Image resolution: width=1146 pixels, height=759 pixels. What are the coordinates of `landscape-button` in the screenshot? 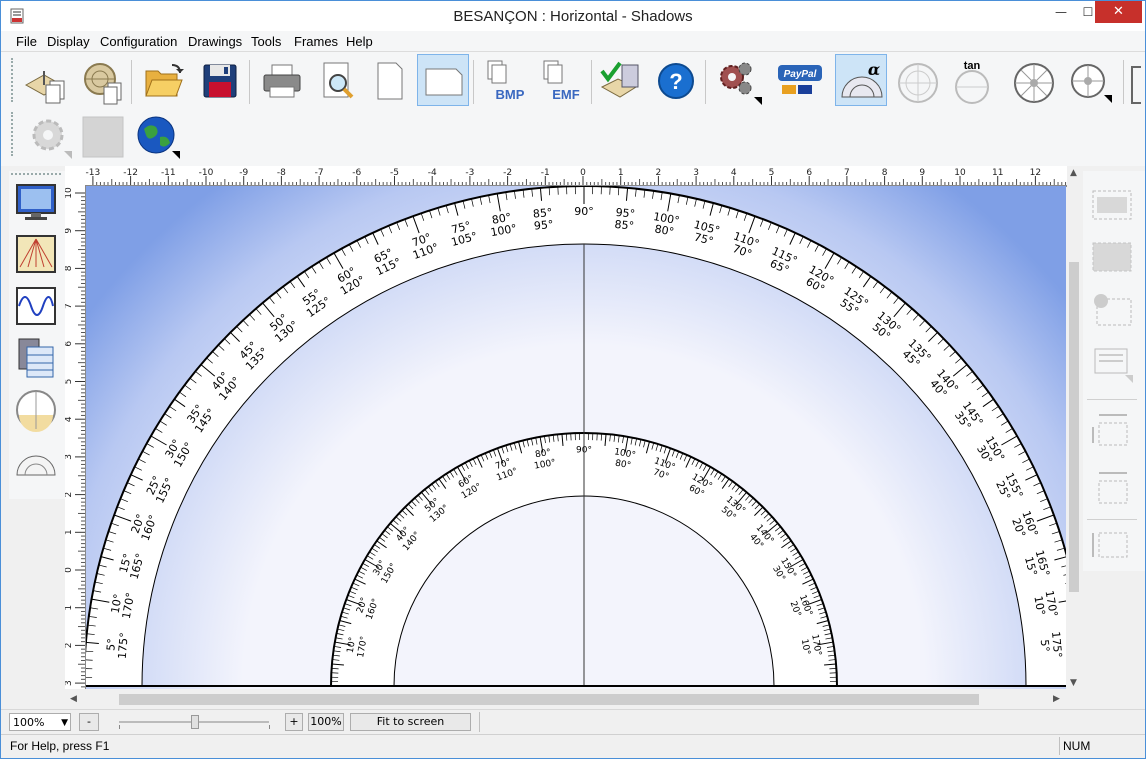 It's located at (443, 80).